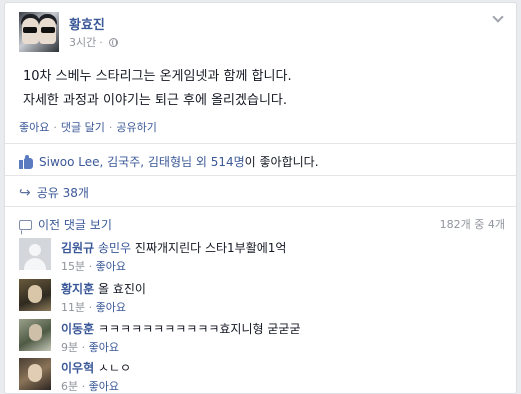 The image size is (521, 394). What do you see at coordinates (63, 192) in the screenshot?
I see `shares-count: 공유 38개` at bounding box center [63, 192].